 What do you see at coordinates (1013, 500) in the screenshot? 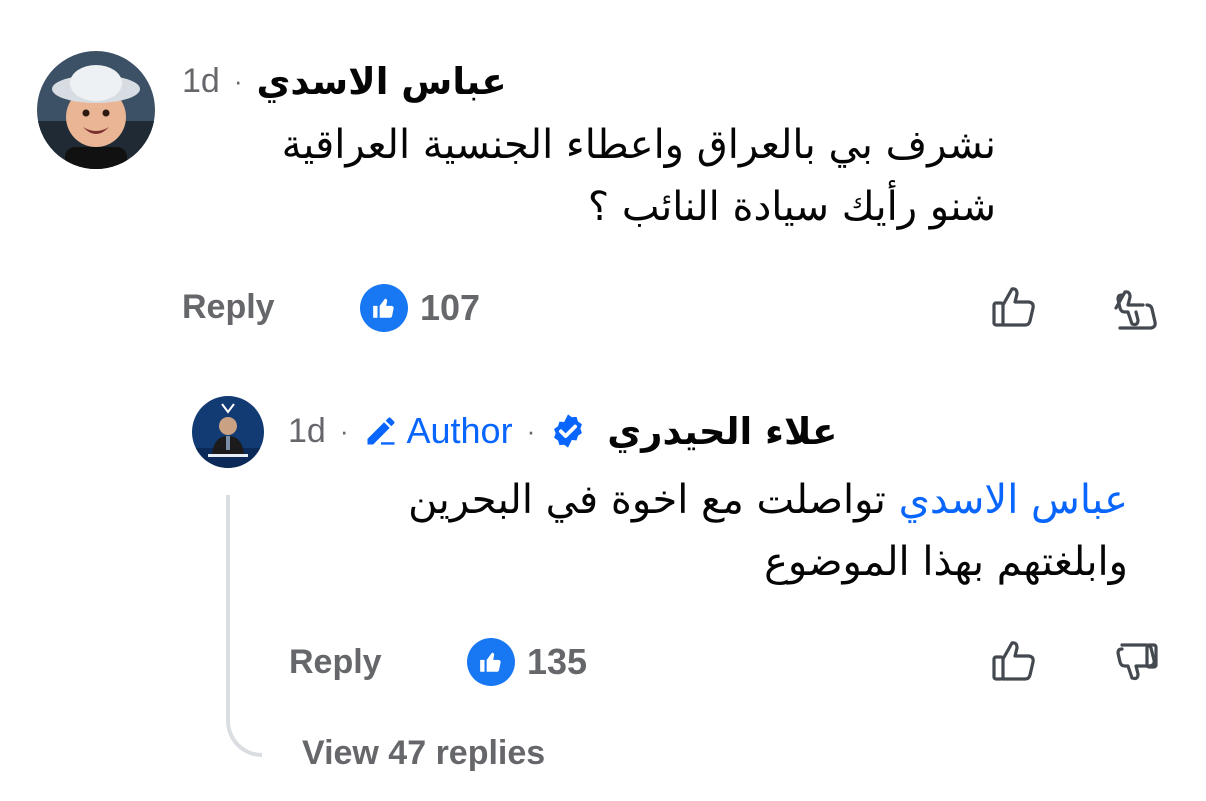
I see `mention-link: عباس الاسدي` at bounding box center [1013, 500].